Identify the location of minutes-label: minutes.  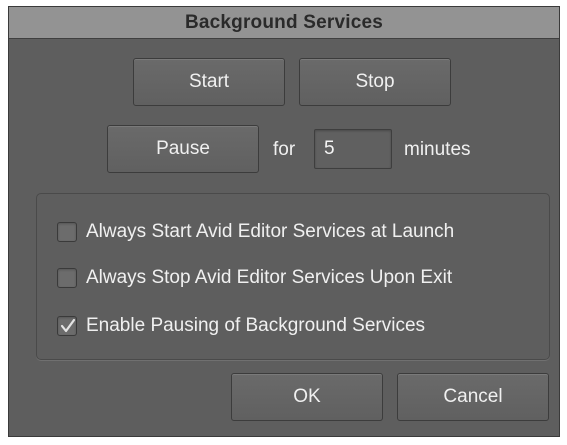
(437, 149).